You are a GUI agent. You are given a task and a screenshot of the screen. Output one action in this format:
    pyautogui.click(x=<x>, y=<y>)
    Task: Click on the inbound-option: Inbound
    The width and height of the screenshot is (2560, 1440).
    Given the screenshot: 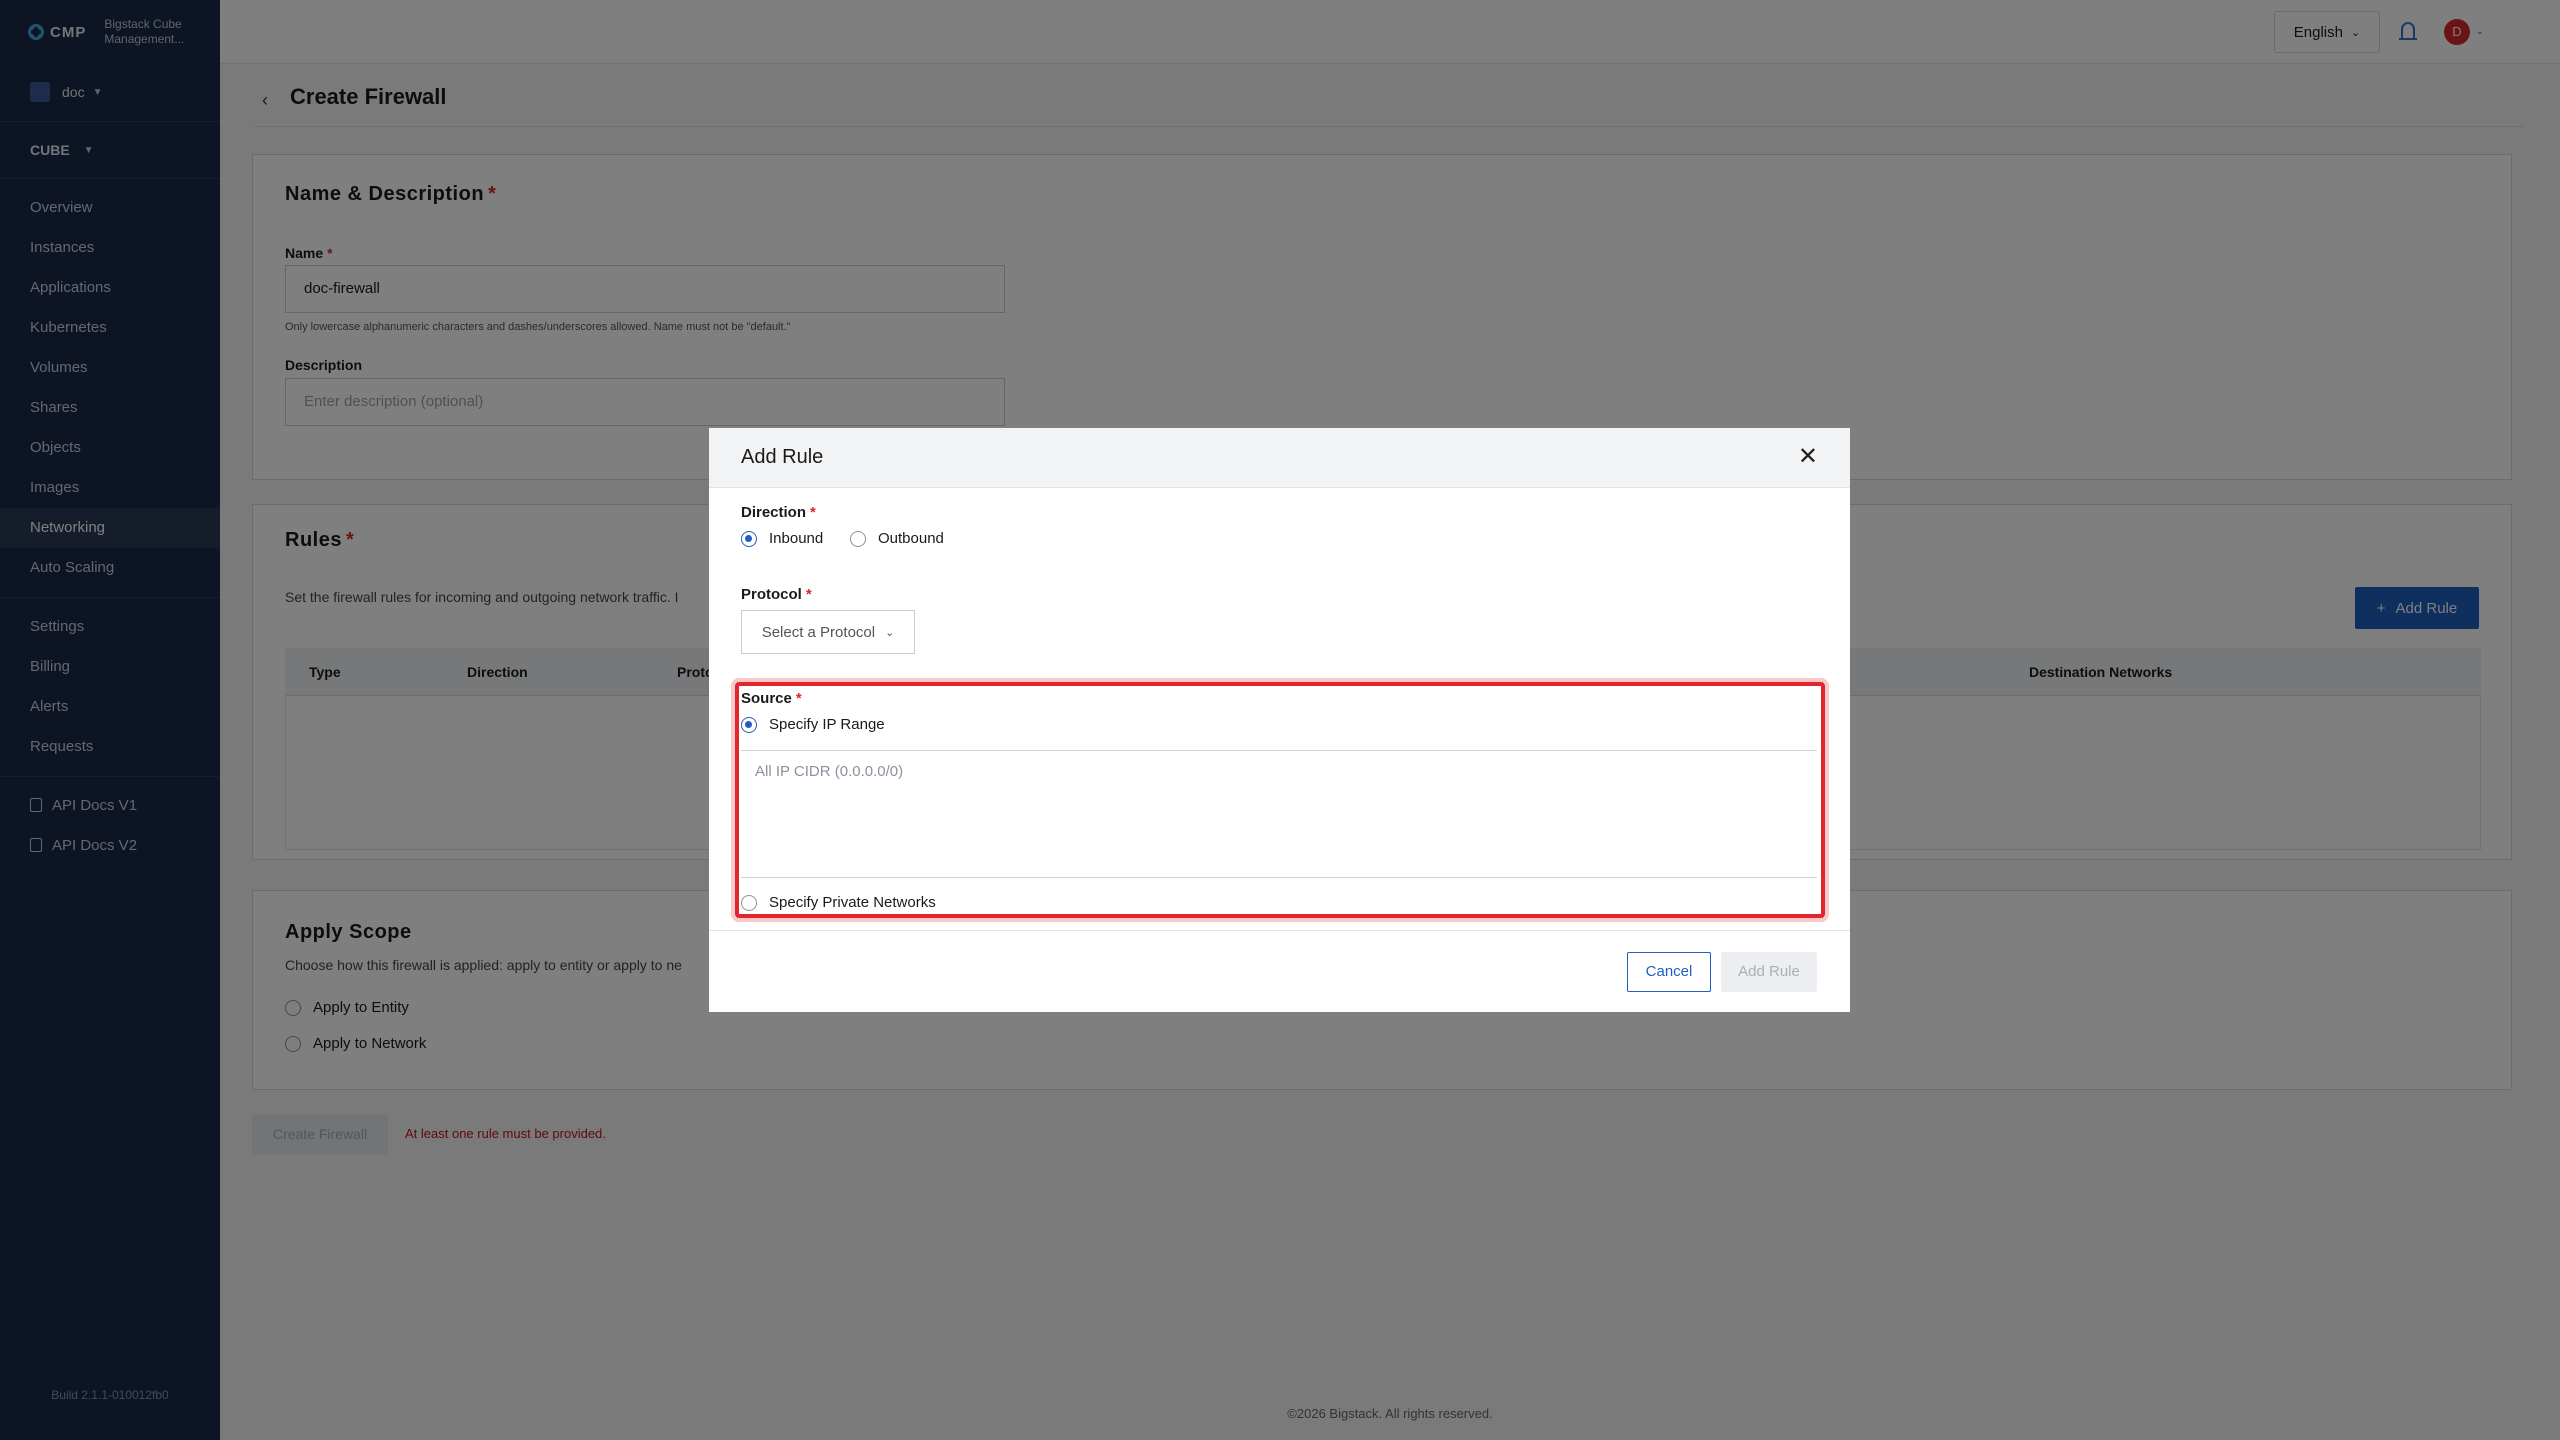 What is the action you would take?
    pyautogui.click(x=782, y=538)
    